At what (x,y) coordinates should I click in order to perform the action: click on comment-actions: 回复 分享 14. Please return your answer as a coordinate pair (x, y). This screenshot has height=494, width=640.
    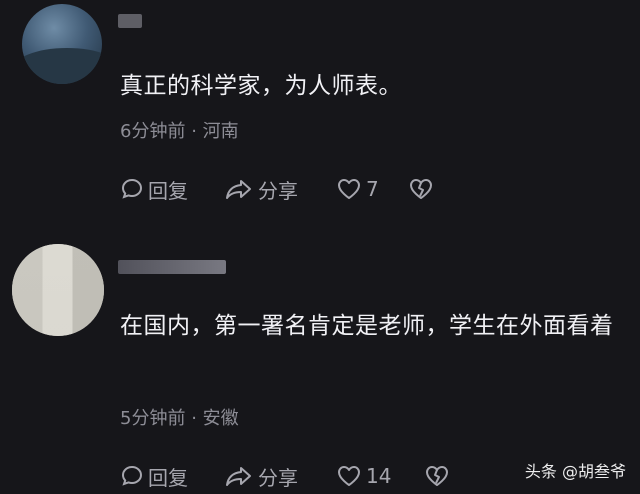
    Looking at the image, I should click on (285, 476).